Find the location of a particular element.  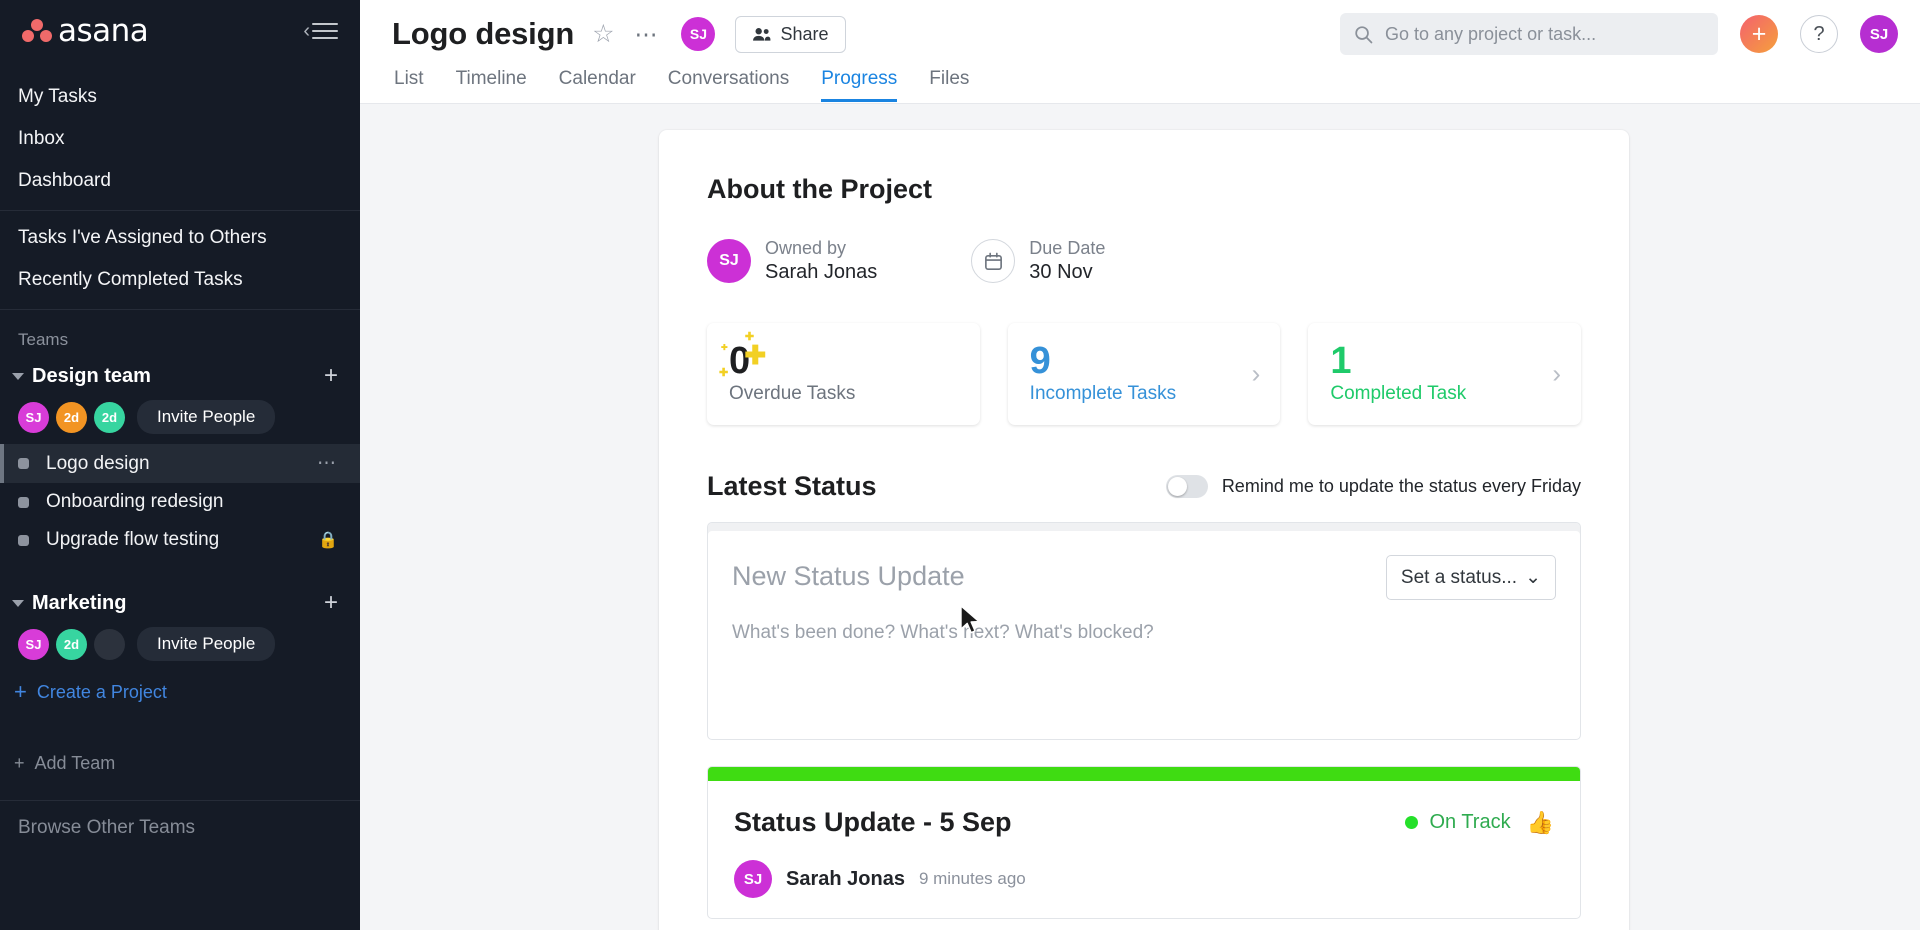

user-avatar: SJ is located at coordinates (1879, 34).